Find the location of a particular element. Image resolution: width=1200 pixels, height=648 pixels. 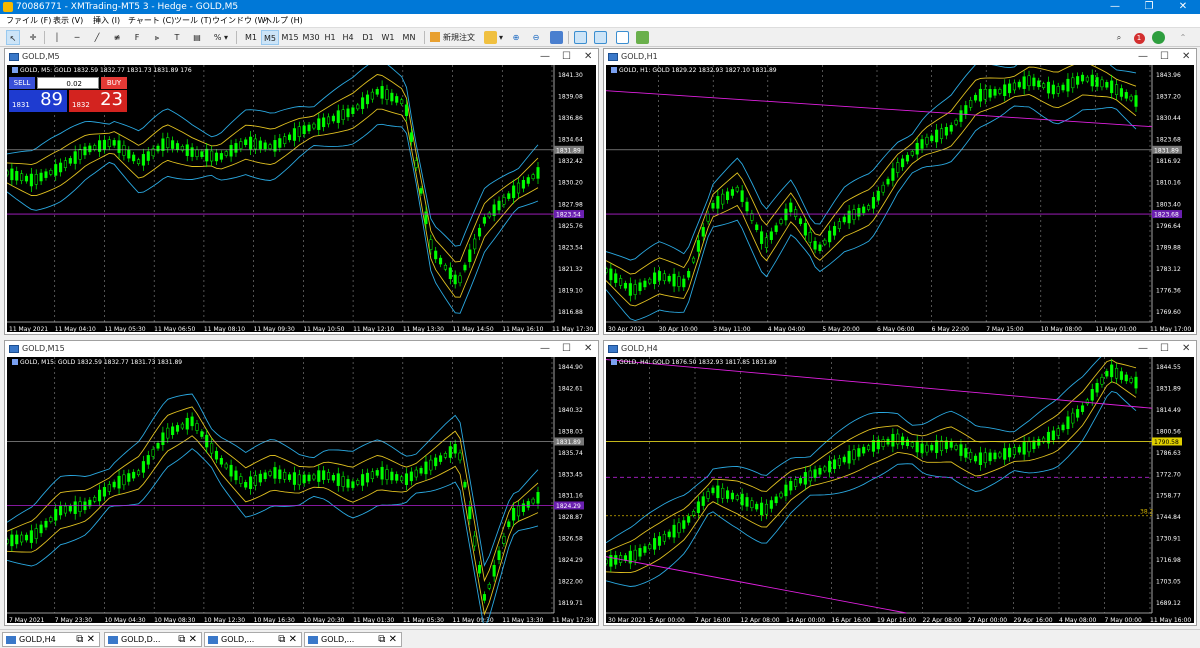

chart-window-header: GOLD,H1 — ☐ ✕ is located at coordinates (900, 57).